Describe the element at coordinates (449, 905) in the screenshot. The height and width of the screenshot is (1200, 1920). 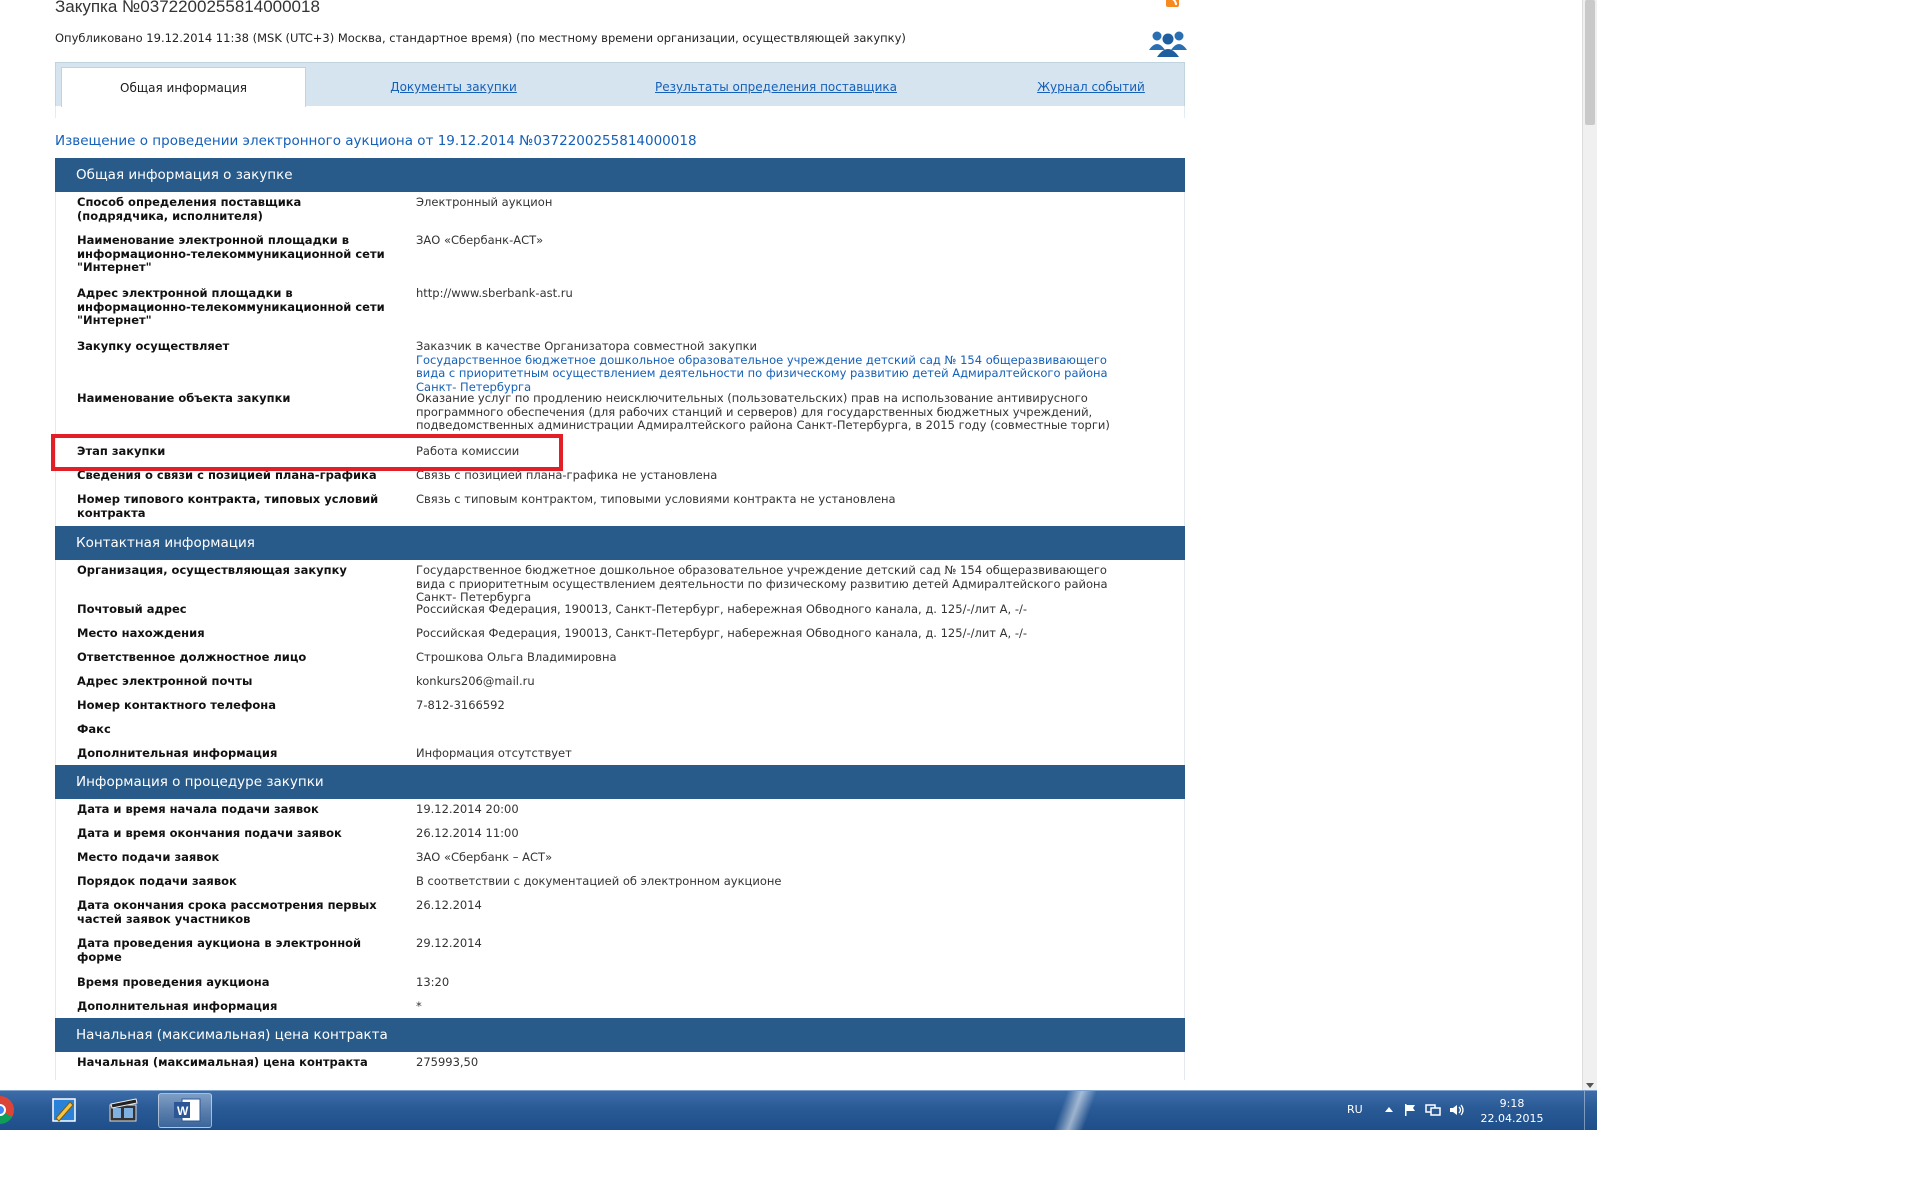
I see `row-value: 26.12.2014` at that location.